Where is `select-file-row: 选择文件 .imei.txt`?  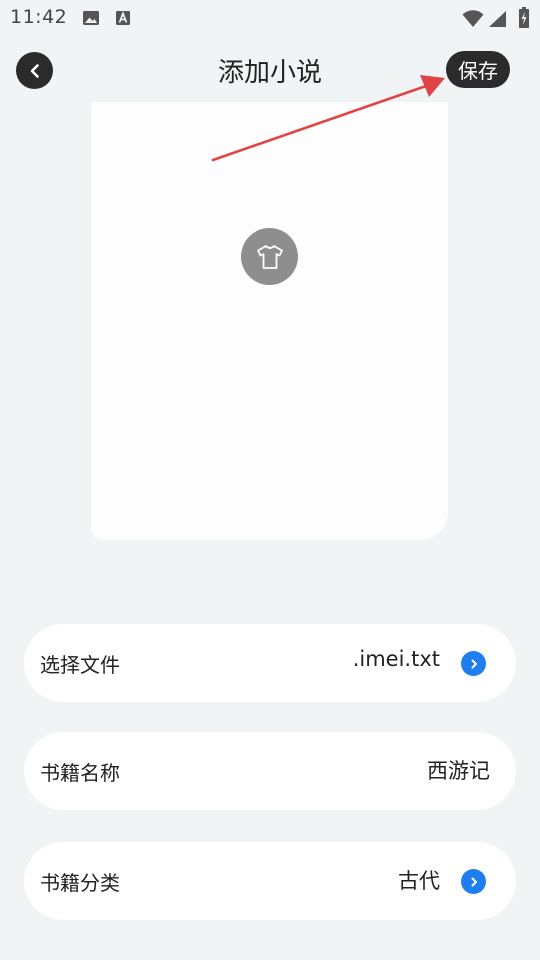
select-file-row: 选择文件 .imei.txt is located at coordinates (270, 663).